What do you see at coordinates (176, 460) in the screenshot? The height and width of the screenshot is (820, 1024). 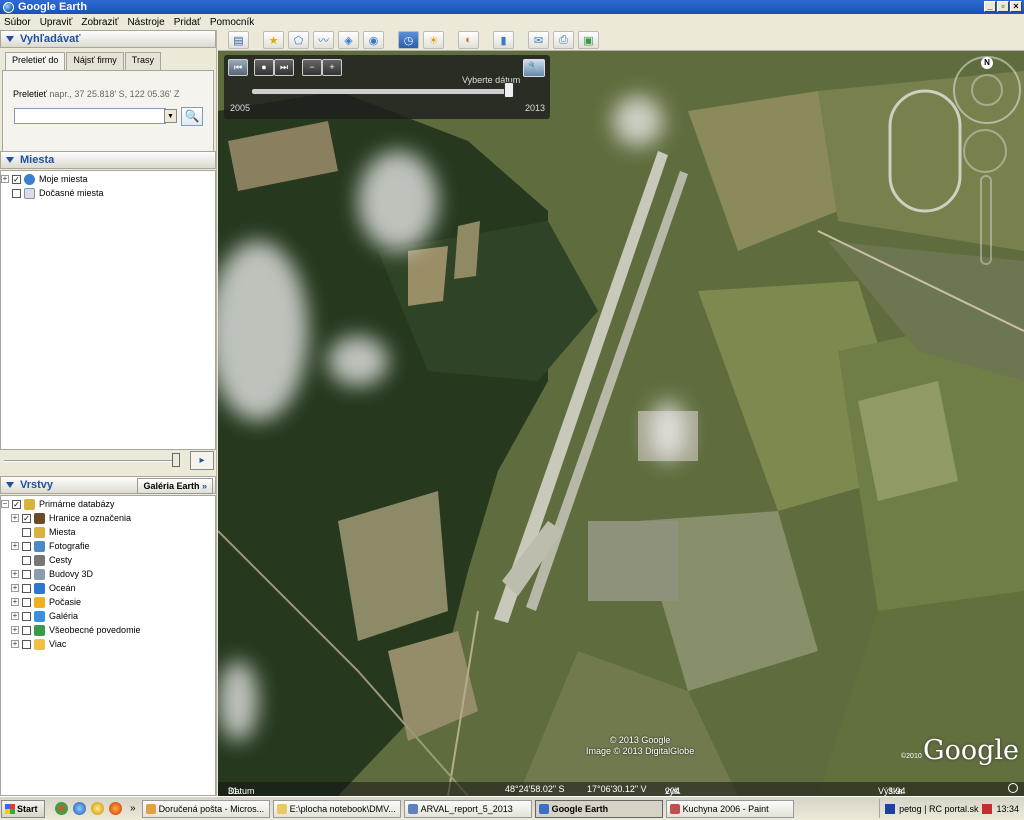 I see `slider-thumb` at bounding box center [176, 460].